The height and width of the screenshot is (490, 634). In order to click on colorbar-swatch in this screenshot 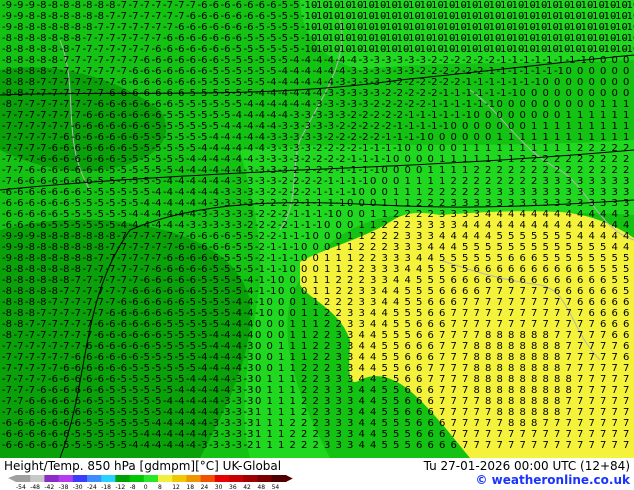, I will do `click(179, 478)`.